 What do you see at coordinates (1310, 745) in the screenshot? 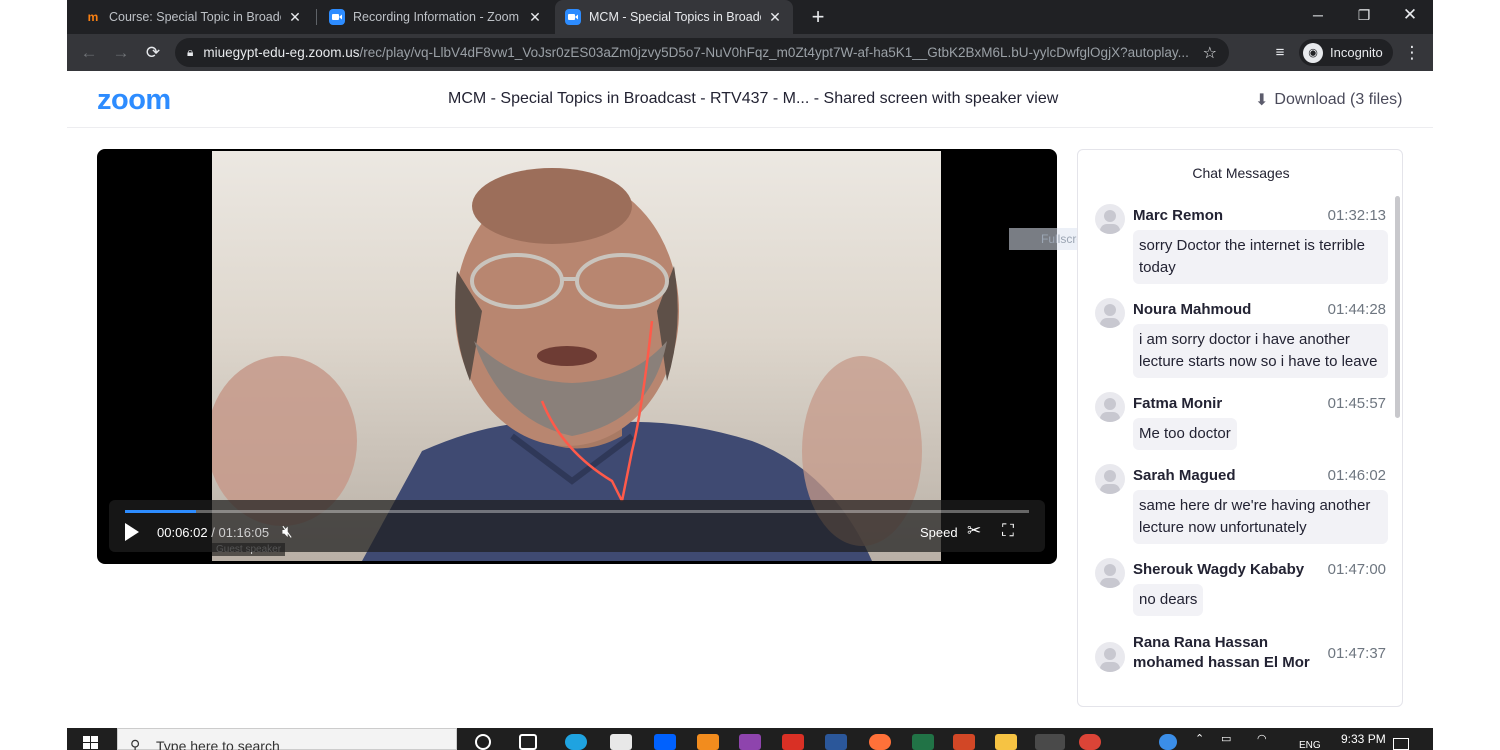
I see `language-indicator: ENG` at bounding box center [1310, 745].